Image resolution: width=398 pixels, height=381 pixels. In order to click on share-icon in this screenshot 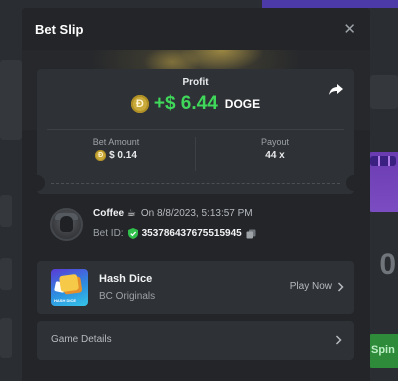, I will do `click(336, 89)`.